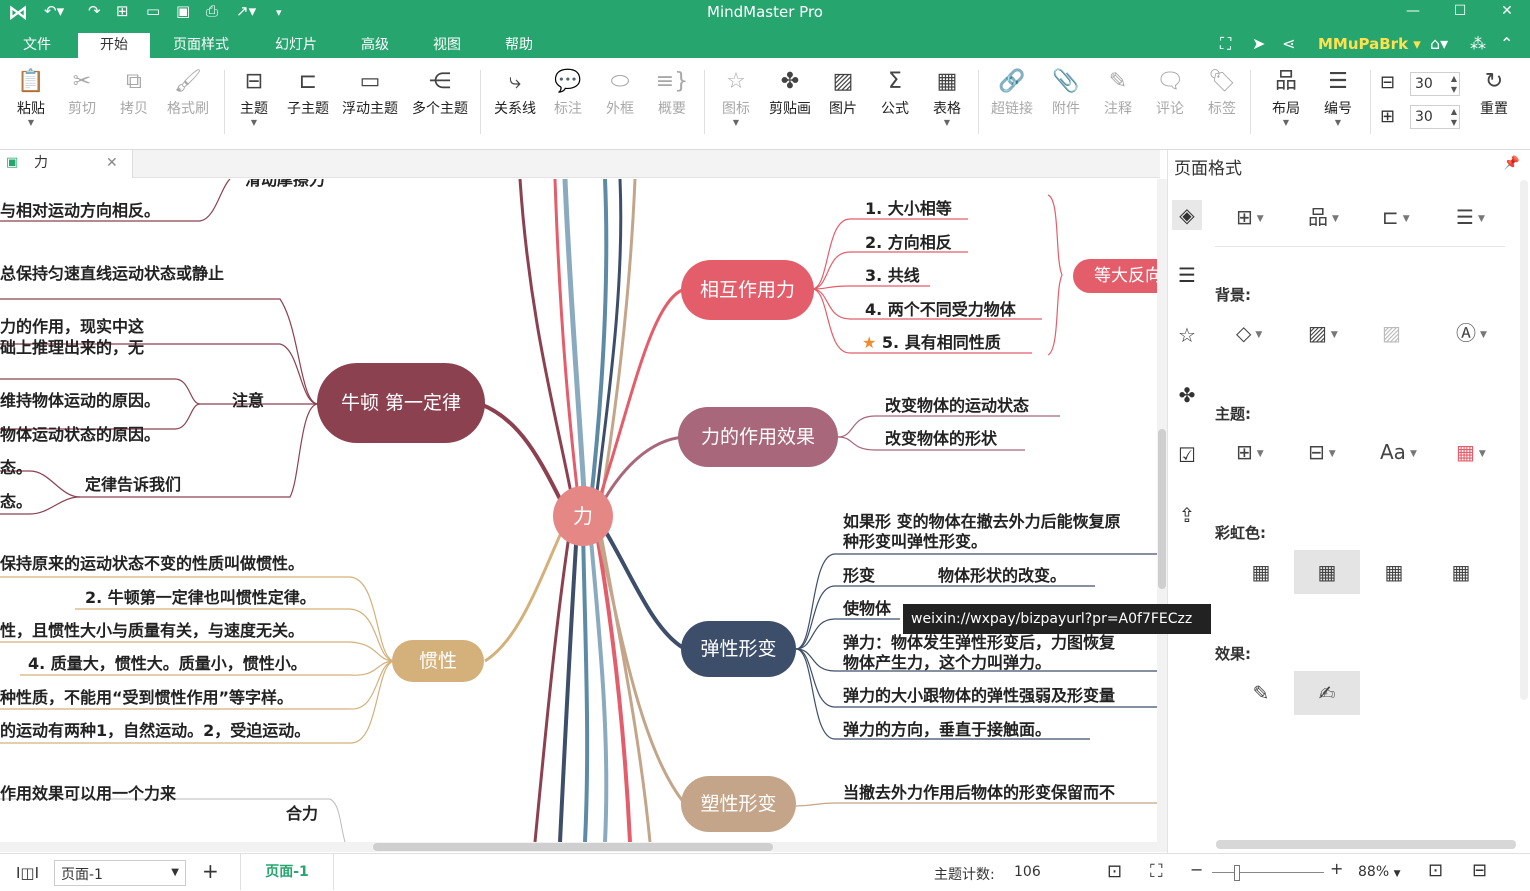 The width and height of the screenshot is (1530, 891). Describe the element at coordinates (438, 661) in the screenshot. I see `branch-inertia: 惯性` at that location.